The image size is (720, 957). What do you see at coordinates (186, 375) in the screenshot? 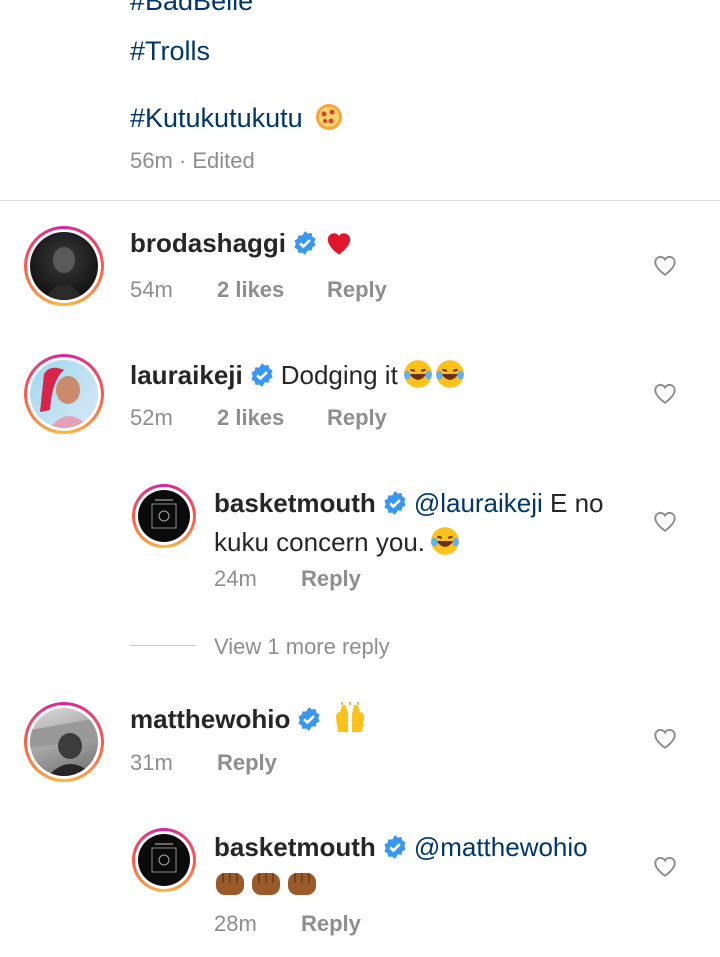
I see `comment-username: lauraikeji` at bounding box center [186, 375].